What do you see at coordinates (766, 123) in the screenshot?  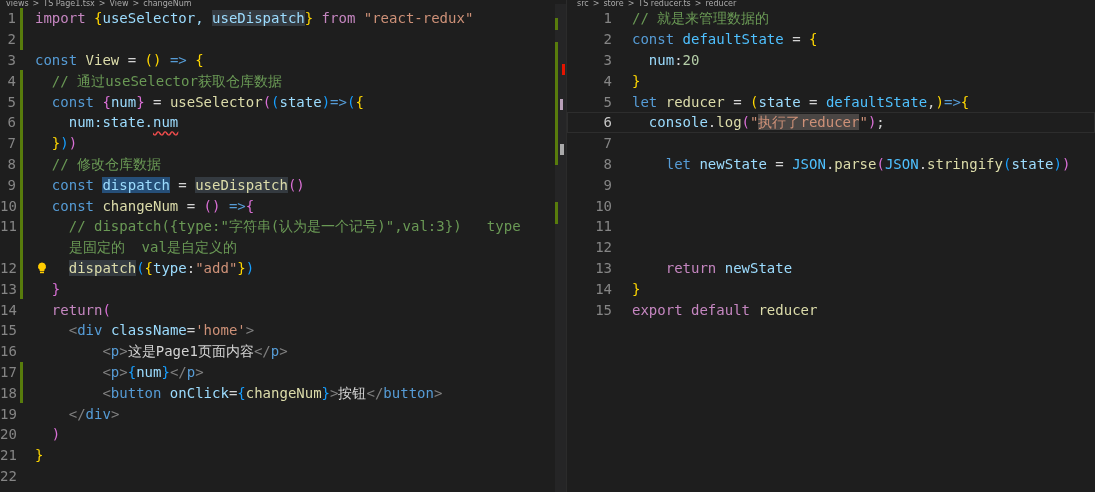 I see `code-line: console.log("执行了reducer");` at bounding box center [766, 123].